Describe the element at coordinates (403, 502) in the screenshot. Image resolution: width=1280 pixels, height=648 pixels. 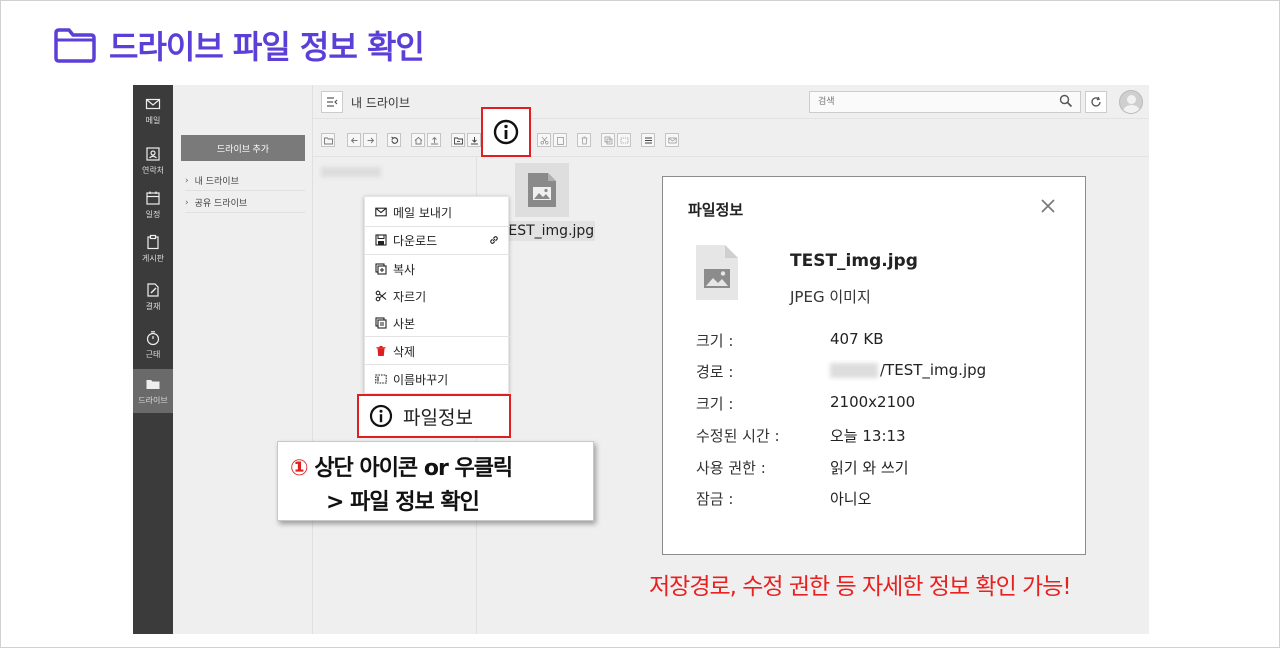
I see `callout-line-2: > 파일 정보 확인` at that location.